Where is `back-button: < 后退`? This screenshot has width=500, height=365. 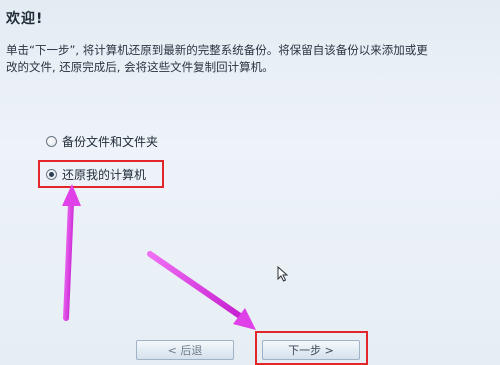
back-button: < 后退 is located at coordinates (185, 350).